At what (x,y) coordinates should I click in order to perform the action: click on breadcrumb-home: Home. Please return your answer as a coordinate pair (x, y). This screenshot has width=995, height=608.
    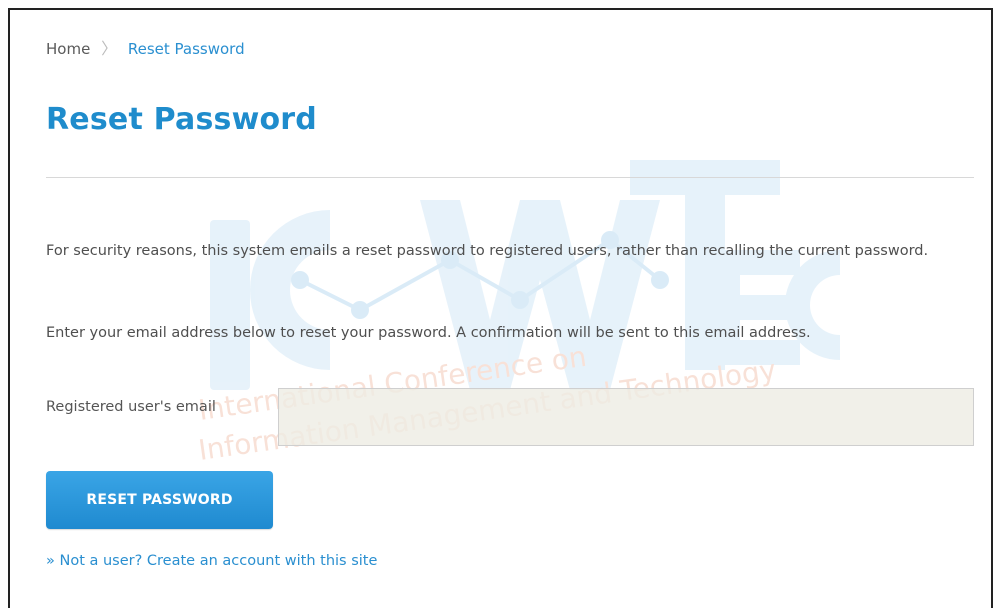
    Looking at the image, I should click on (68, 49).